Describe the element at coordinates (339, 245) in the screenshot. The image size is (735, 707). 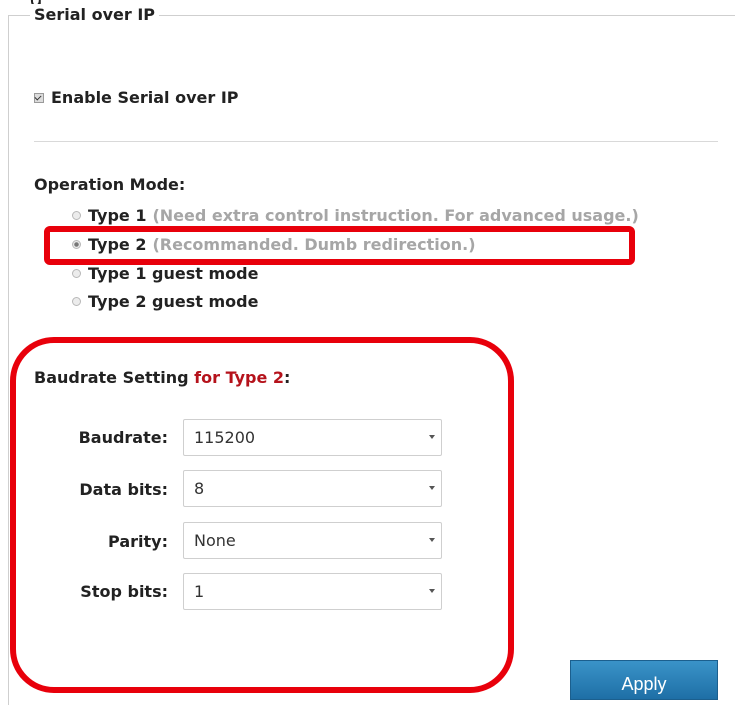
I see `highlight-rectangle` at that location.